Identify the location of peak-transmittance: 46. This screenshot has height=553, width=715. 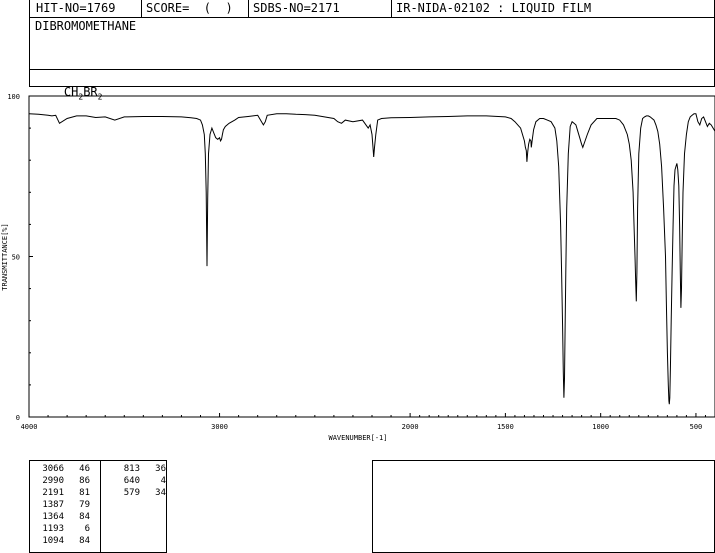
(84, 469).